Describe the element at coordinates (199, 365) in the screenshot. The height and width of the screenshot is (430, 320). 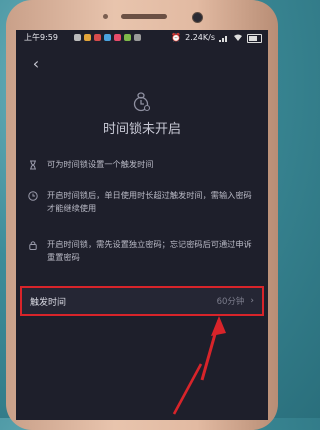
I see `annotation-arrow-icon` at that location.